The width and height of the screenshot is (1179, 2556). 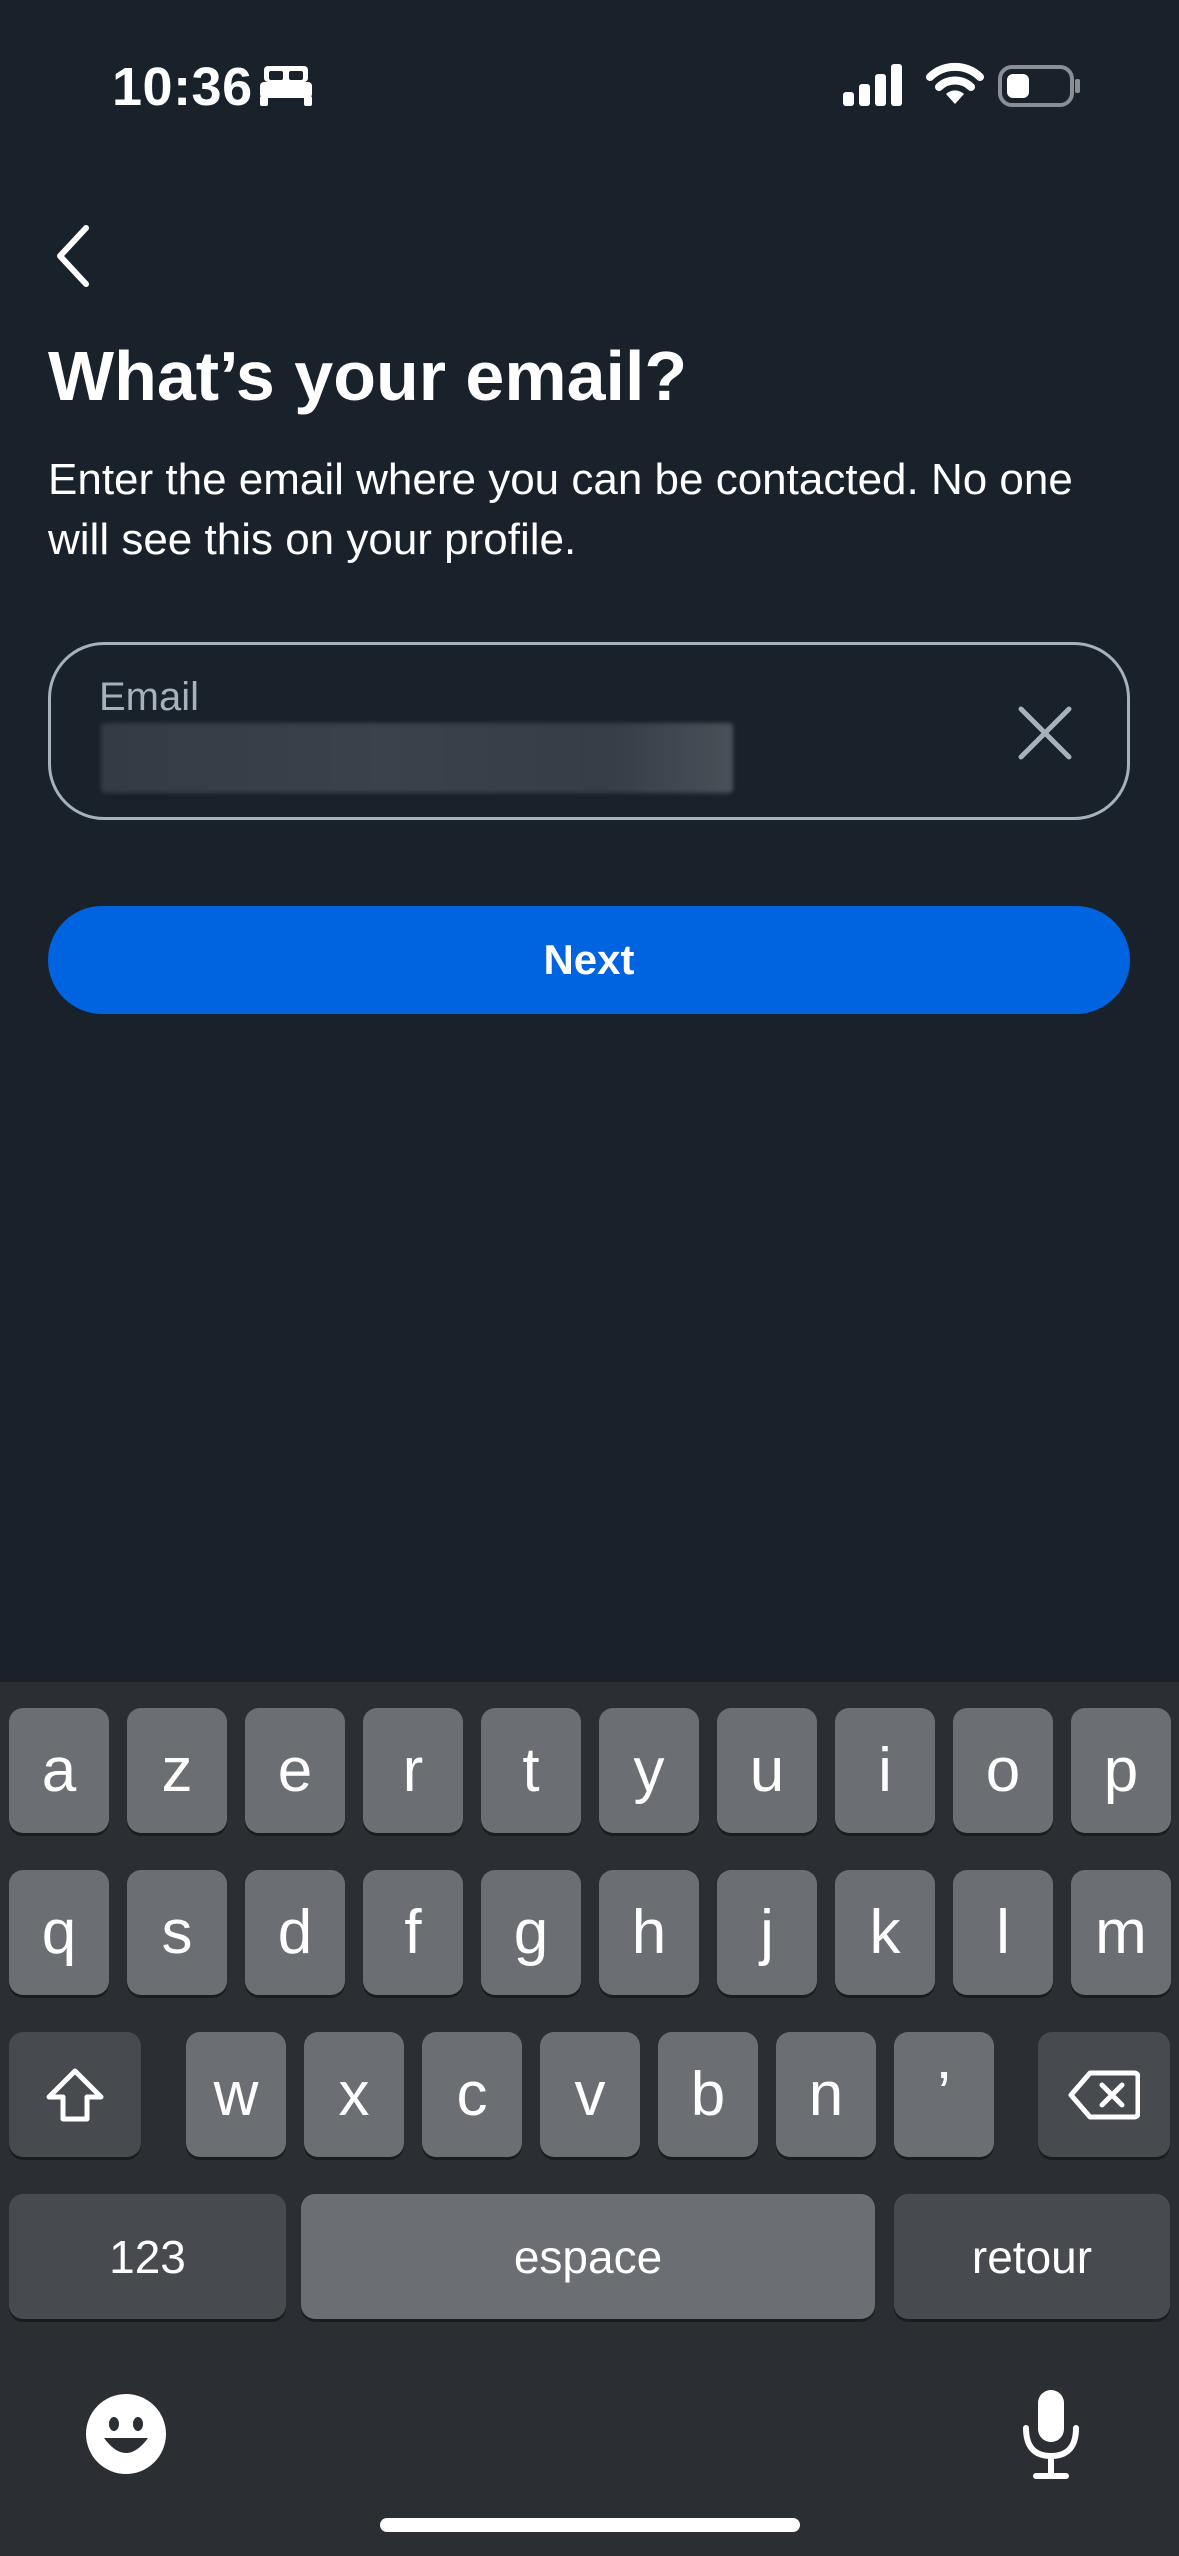 What do you see at coordinates (1051, 2434) in the screenshot?
I see `microphone-icon` at bounding box center [1051, 2434].